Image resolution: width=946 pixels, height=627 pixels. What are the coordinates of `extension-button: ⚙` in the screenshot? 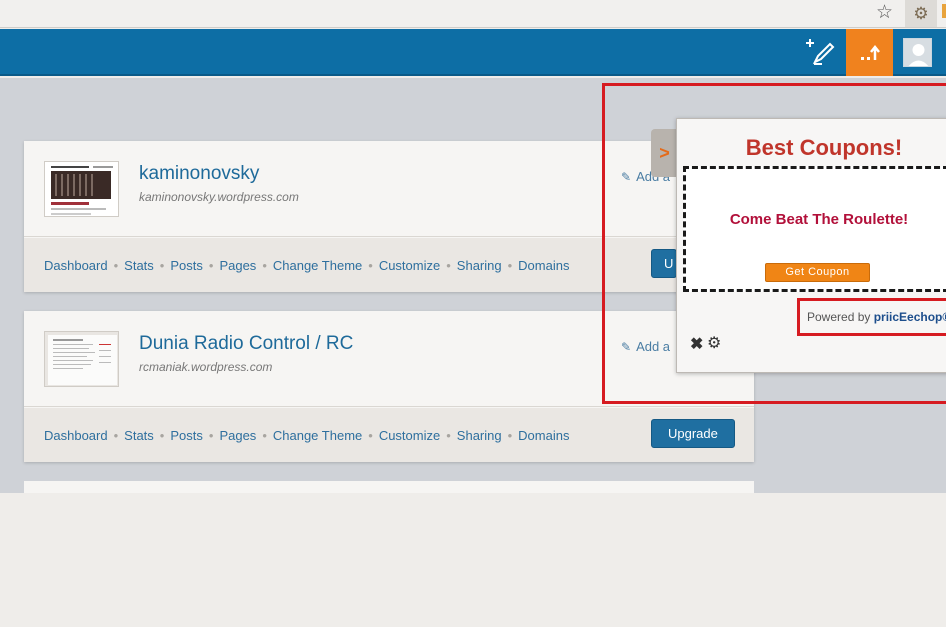 It's located at (921, 13).